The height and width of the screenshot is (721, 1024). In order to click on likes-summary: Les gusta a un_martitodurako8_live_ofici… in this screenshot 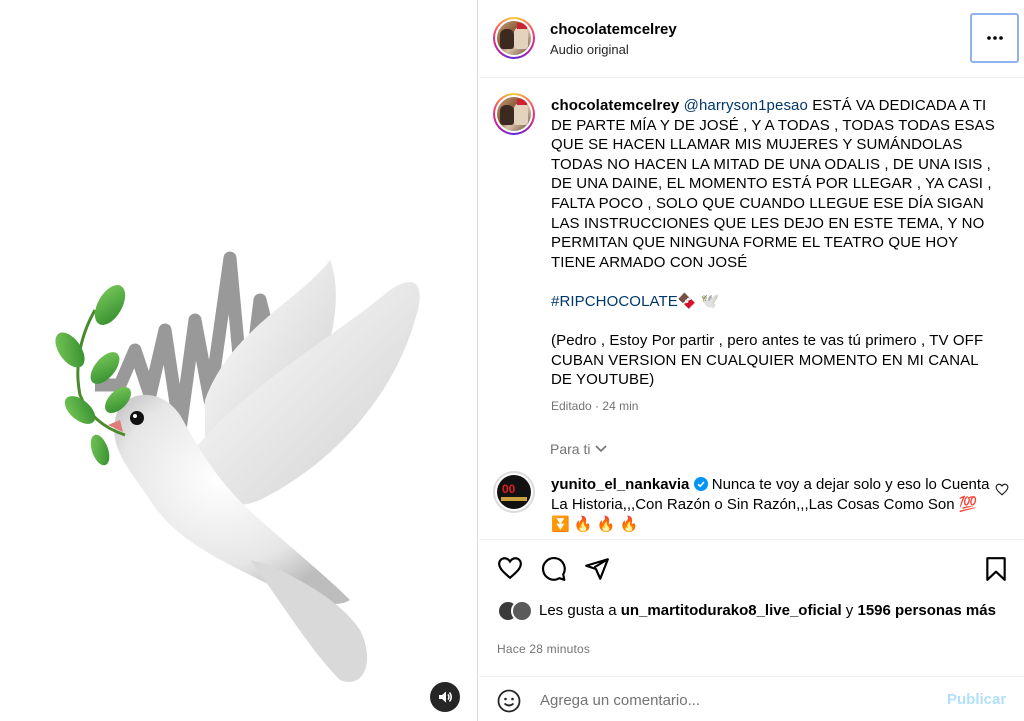, I will do `click(752, 611)`.